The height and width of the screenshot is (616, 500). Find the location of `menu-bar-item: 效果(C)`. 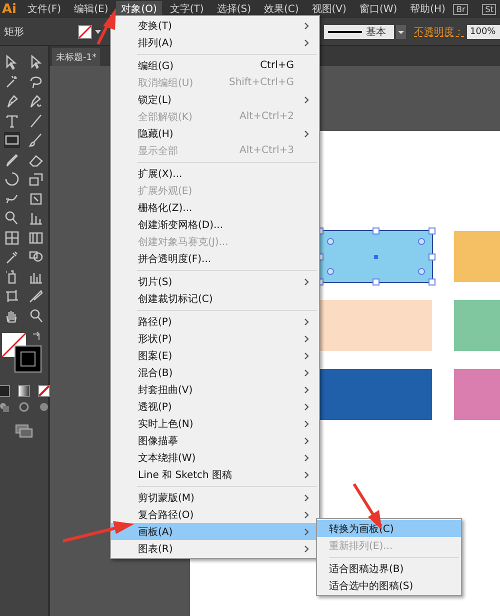

menu-bar-item: 效果(C) is located at coordinates (281, 9).